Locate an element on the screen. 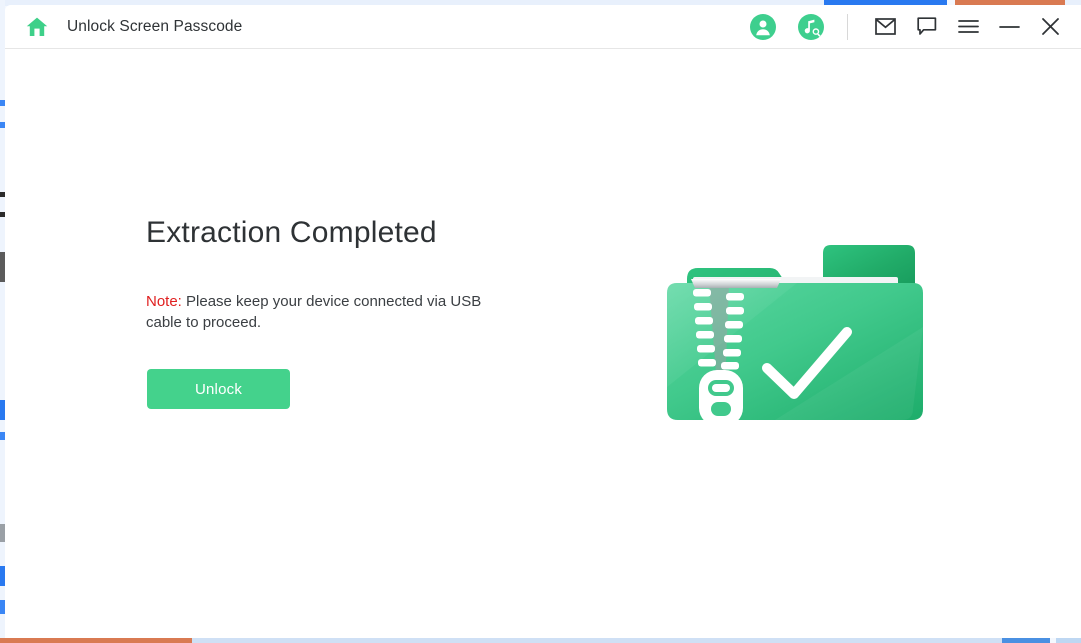 The height and width of the screenshot is (643, 1081). desktop-bottom-strip-orange is located at coordinates (96, 640).